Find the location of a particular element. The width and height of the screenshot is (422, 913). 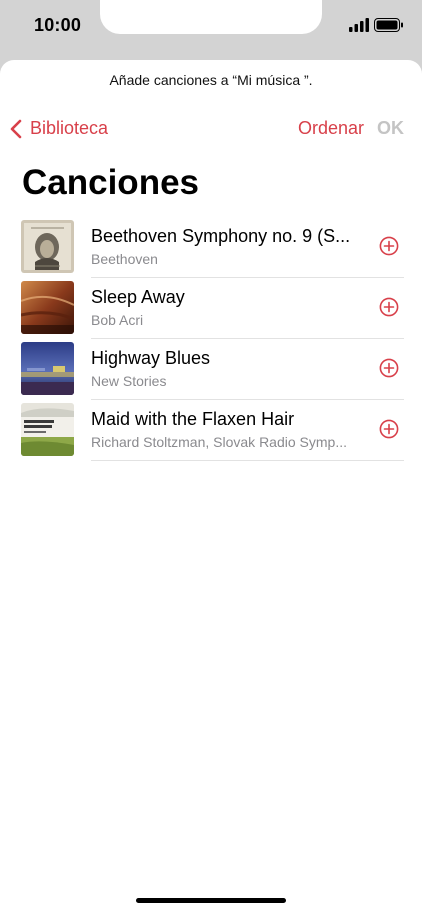

song-row: Beethoven Symphony no. 9 (S... Beethoven is located at coordinates (211, 247).